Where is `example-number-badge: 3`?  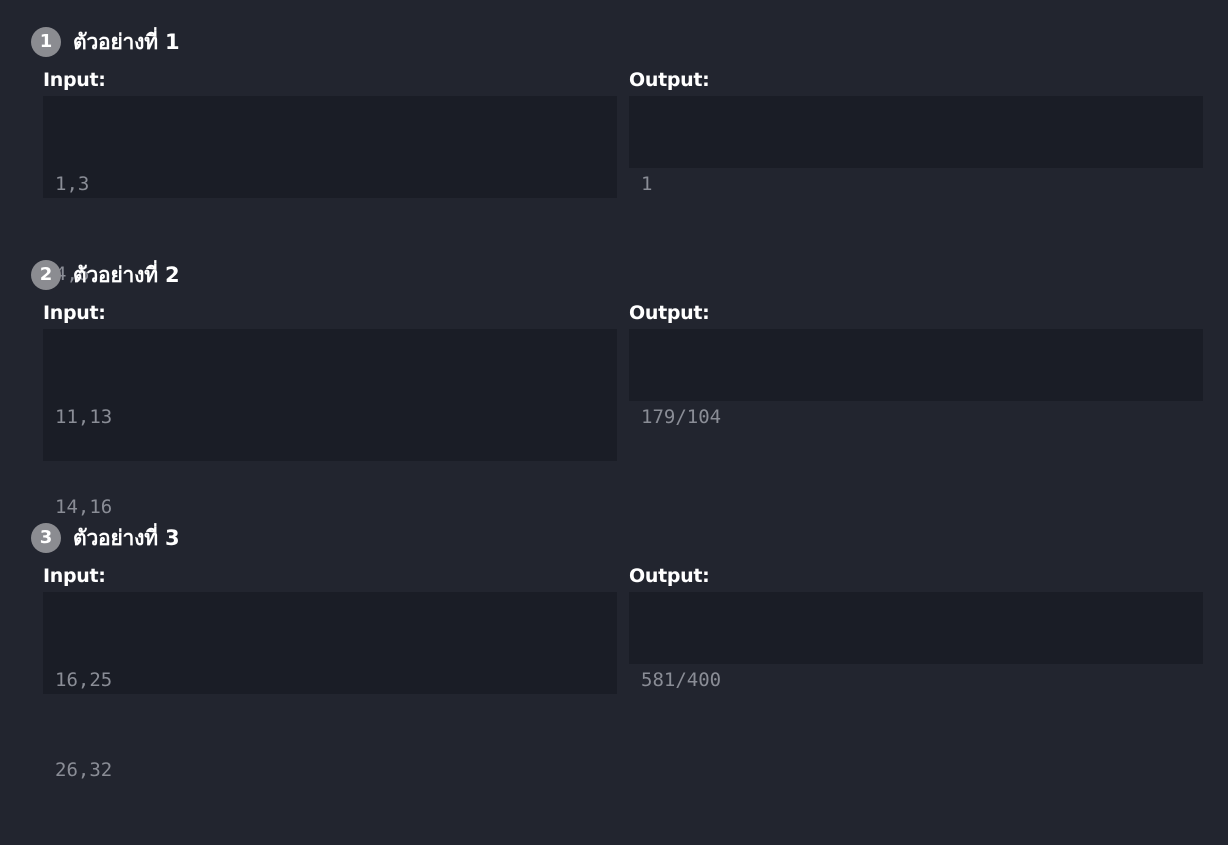
example-number-badge: 3 is located at coordinates (46, 538).